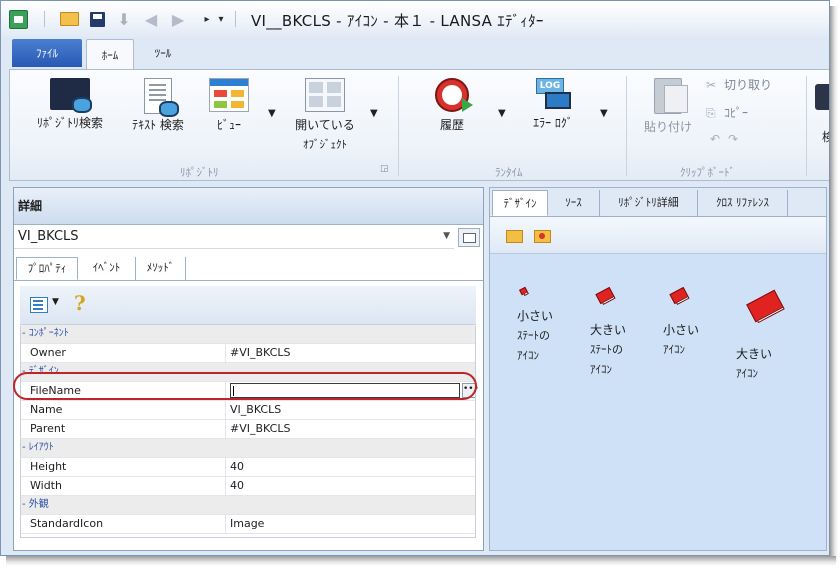 This screenshot has width=840, height=568. What do you see at coordinates (67, 523) in the screenshot?
I see `property-name: StandardIcon` at bounding box center [67, 523].